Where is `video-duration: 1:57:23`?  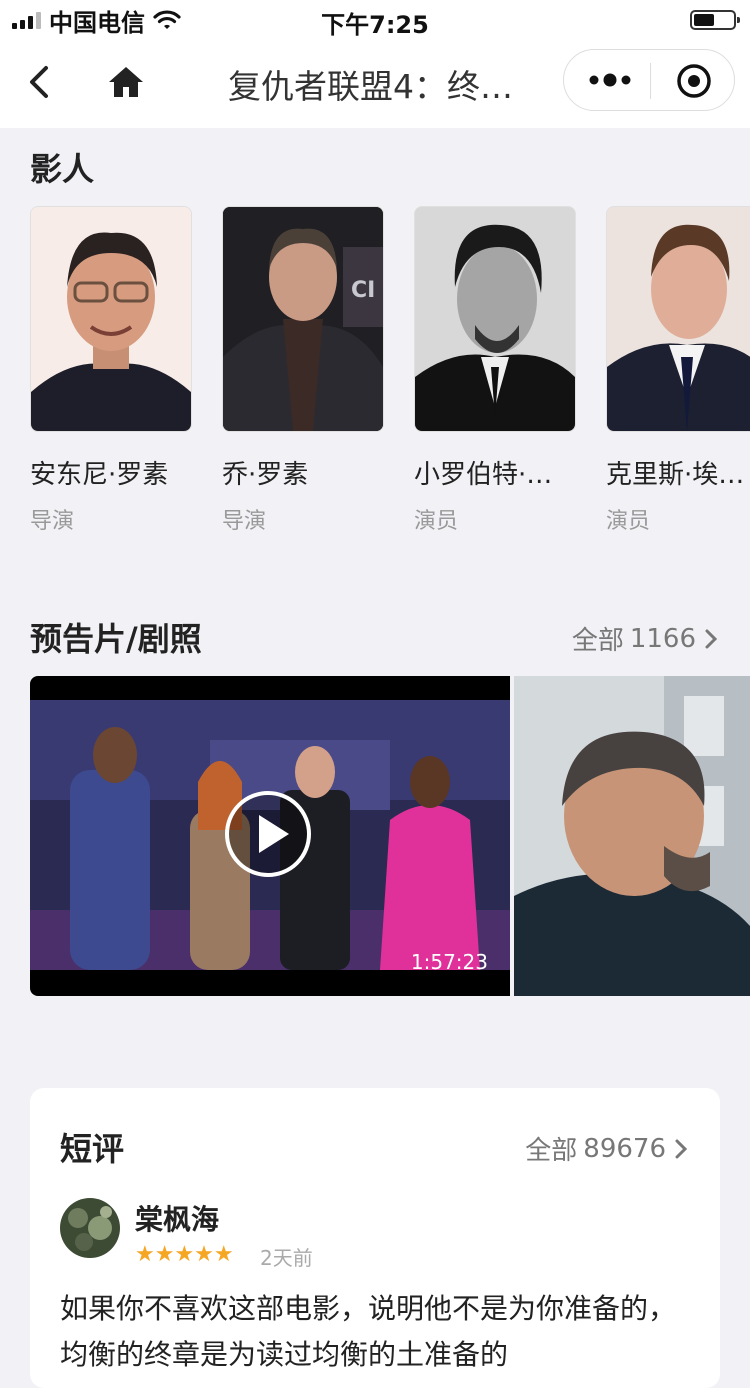
video-duration: 1:57:23 is located at coordinates (449, 962).